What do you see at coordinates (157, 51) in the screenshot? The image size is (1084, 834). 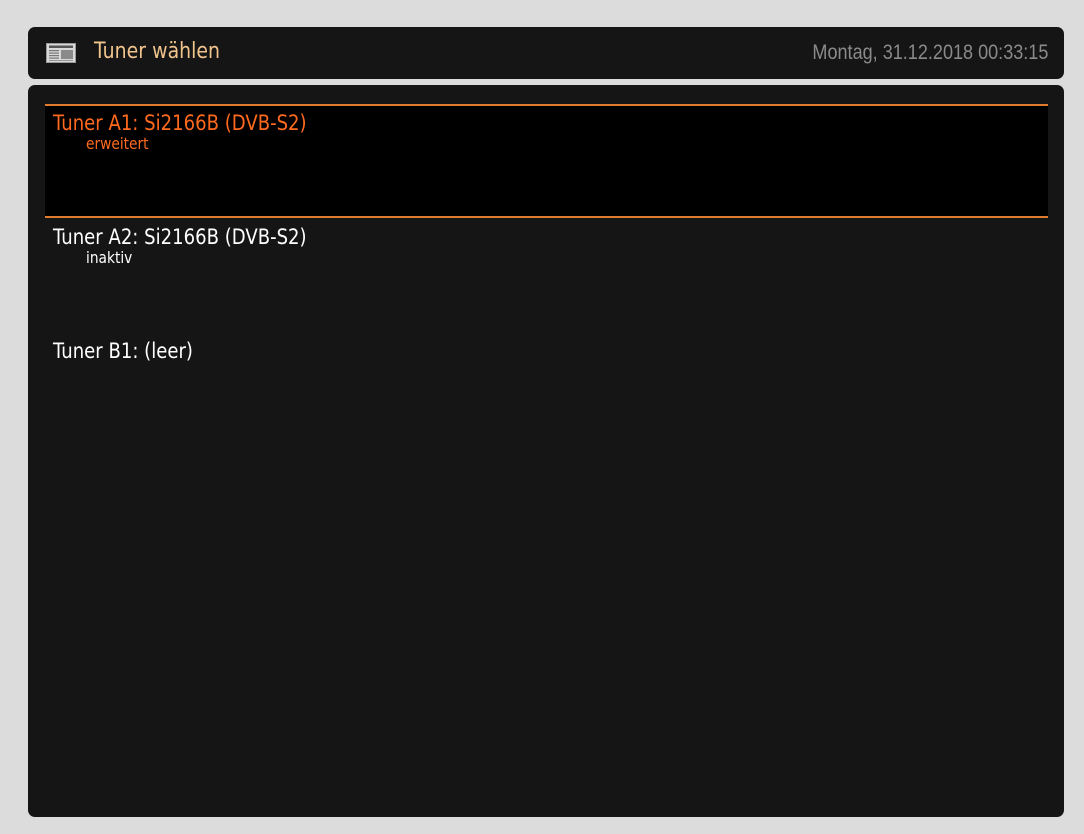 I see `page-title: Tuner wählen` at bounding box center [157, 51].